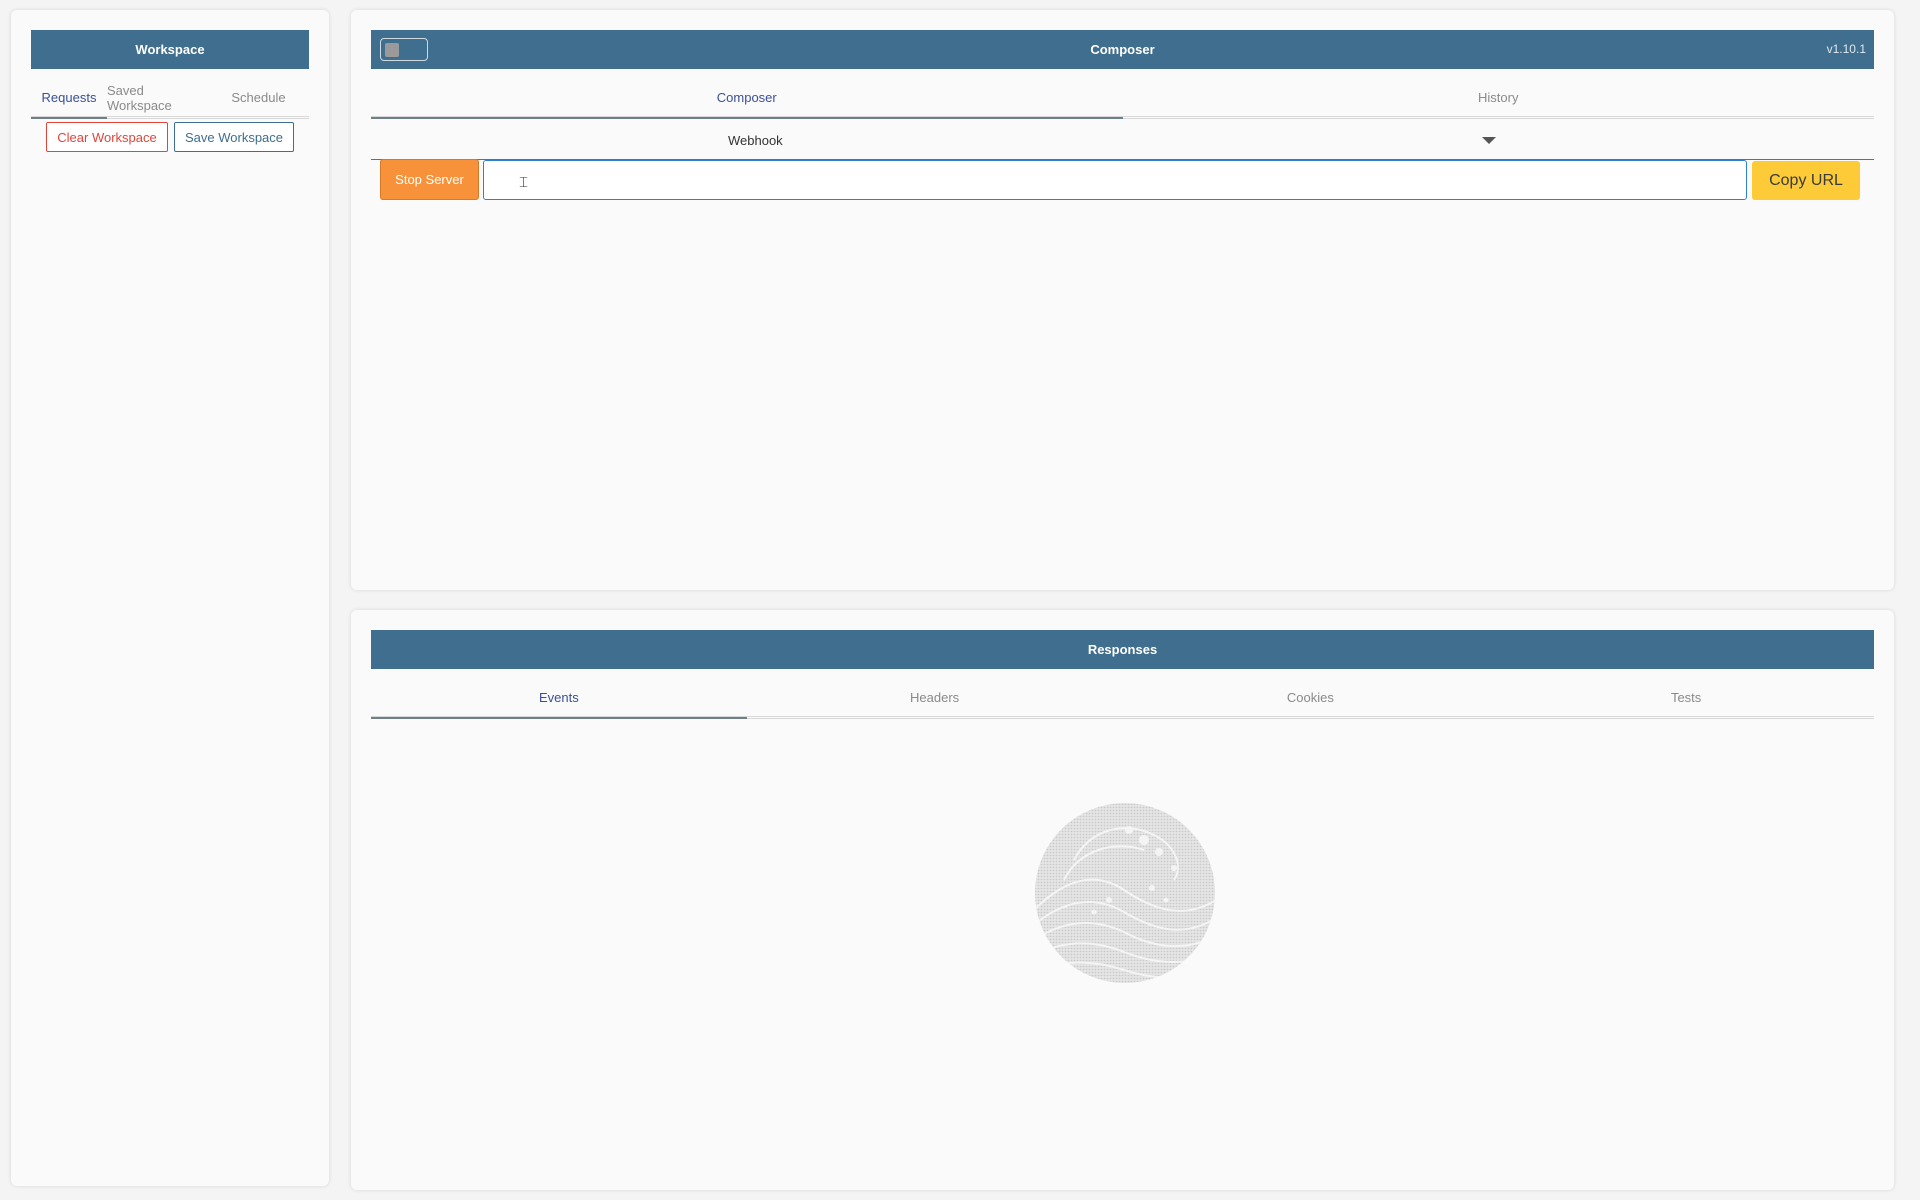 The image size is (1920, 1200). I want to click on clear-workspace-button: Clear Workspace, so click(107, 137).